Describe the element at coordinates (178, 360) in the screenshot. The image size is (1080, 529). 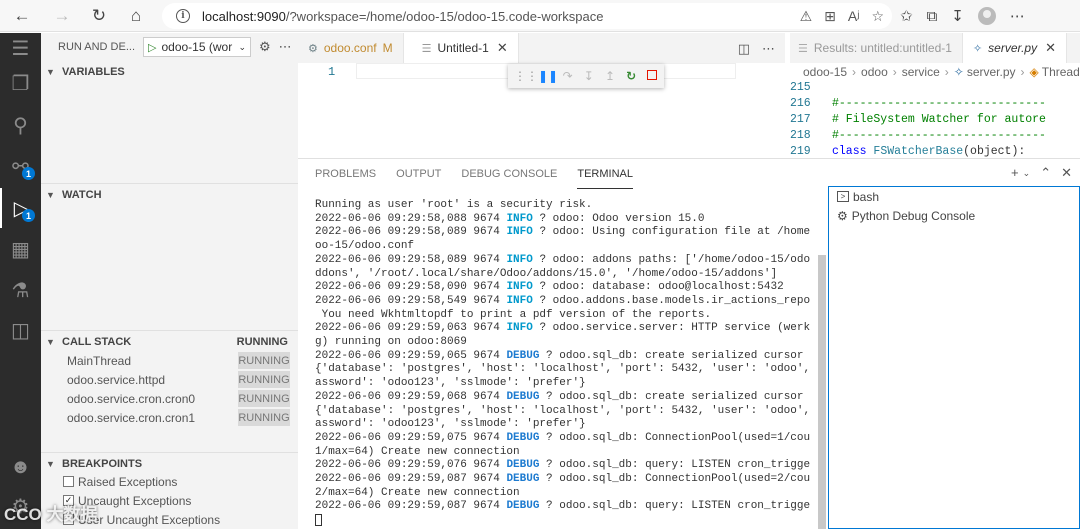
I see `thread-row: MainThread RUNNING` at that location.